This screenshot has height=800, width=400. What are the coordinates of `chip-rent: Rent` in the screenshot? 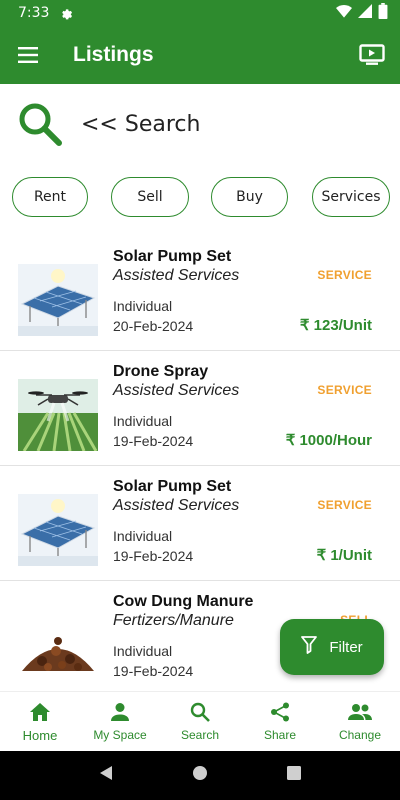 It's located at (50, 197).